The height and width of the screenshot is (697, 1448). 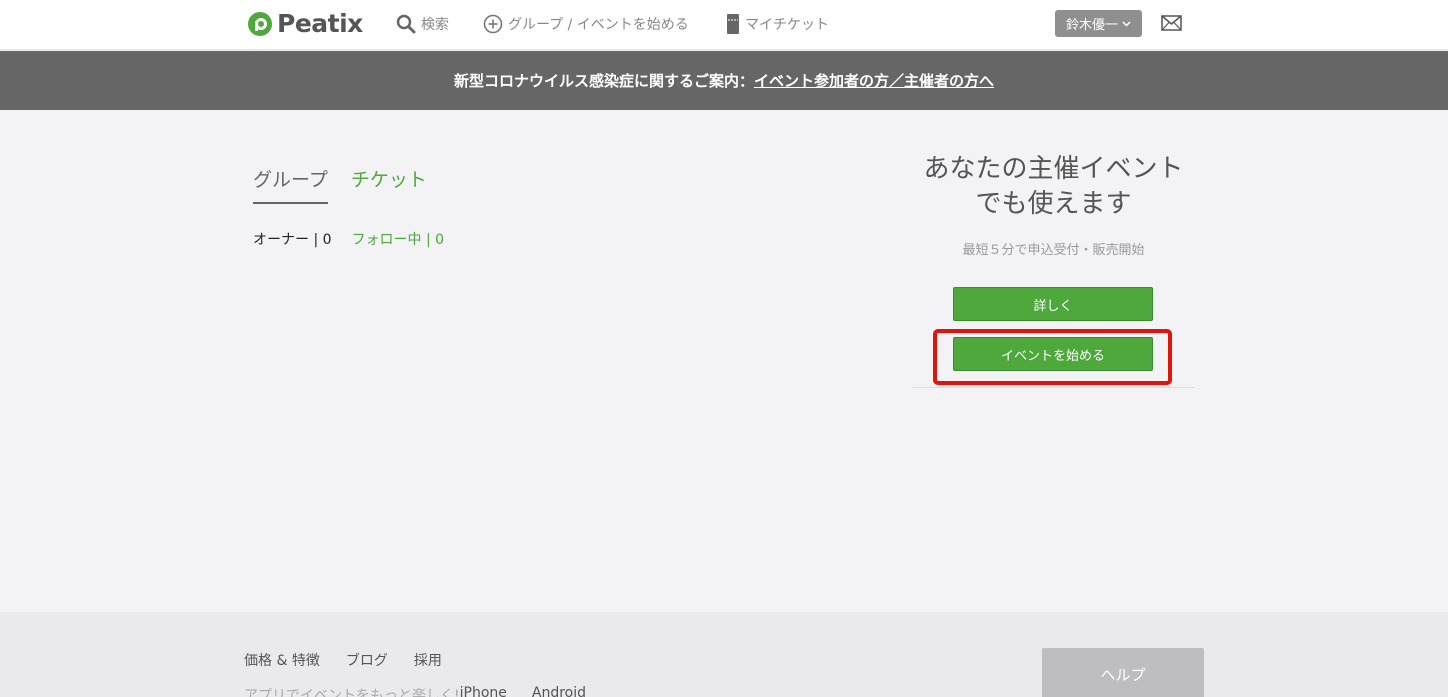 I want to click on promo-title: あなたの主催イベント でも使えます, so click(x=1053, y=187).